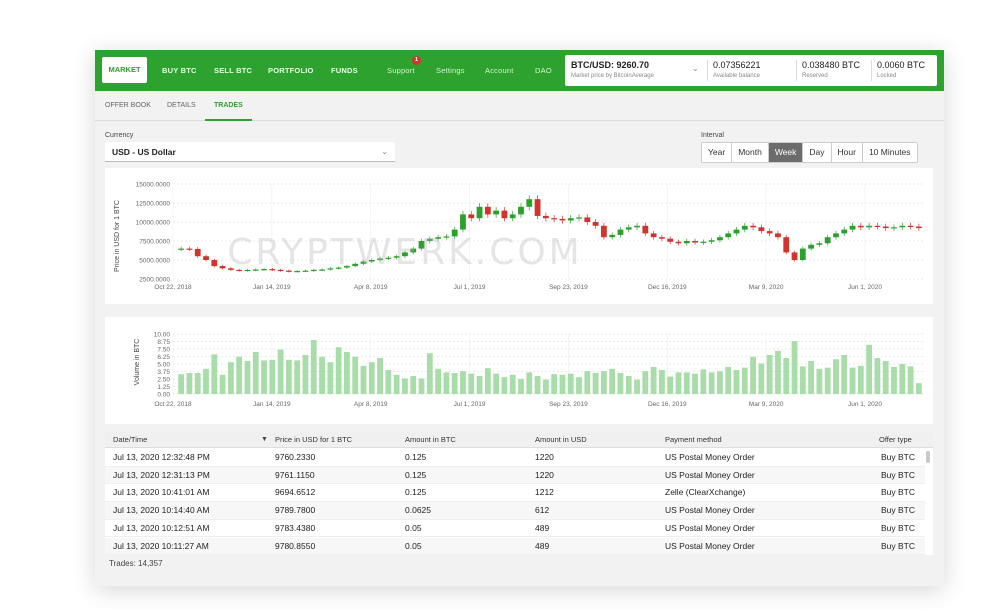  Describe the element at coordinates (889, 152) in the screenshot. I see `interval-10-minutes-button: 10 Minutes` at that location.